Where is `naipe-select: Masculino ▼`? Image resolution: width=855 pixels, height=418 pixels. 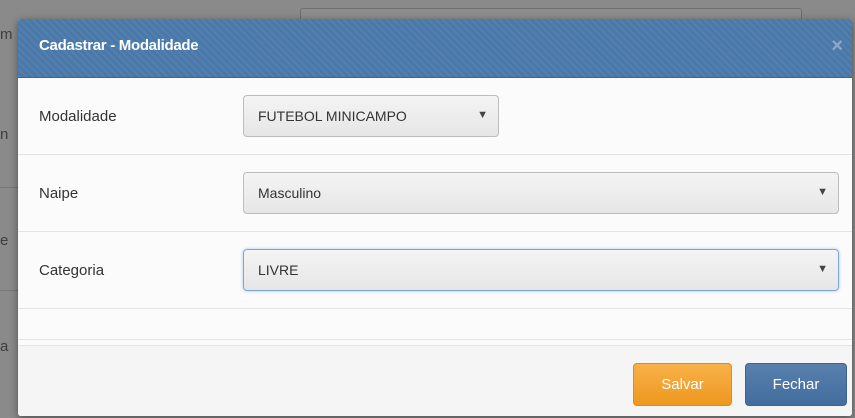 naipe-select: Masculino ▼ is located at coordinates (541, 193).